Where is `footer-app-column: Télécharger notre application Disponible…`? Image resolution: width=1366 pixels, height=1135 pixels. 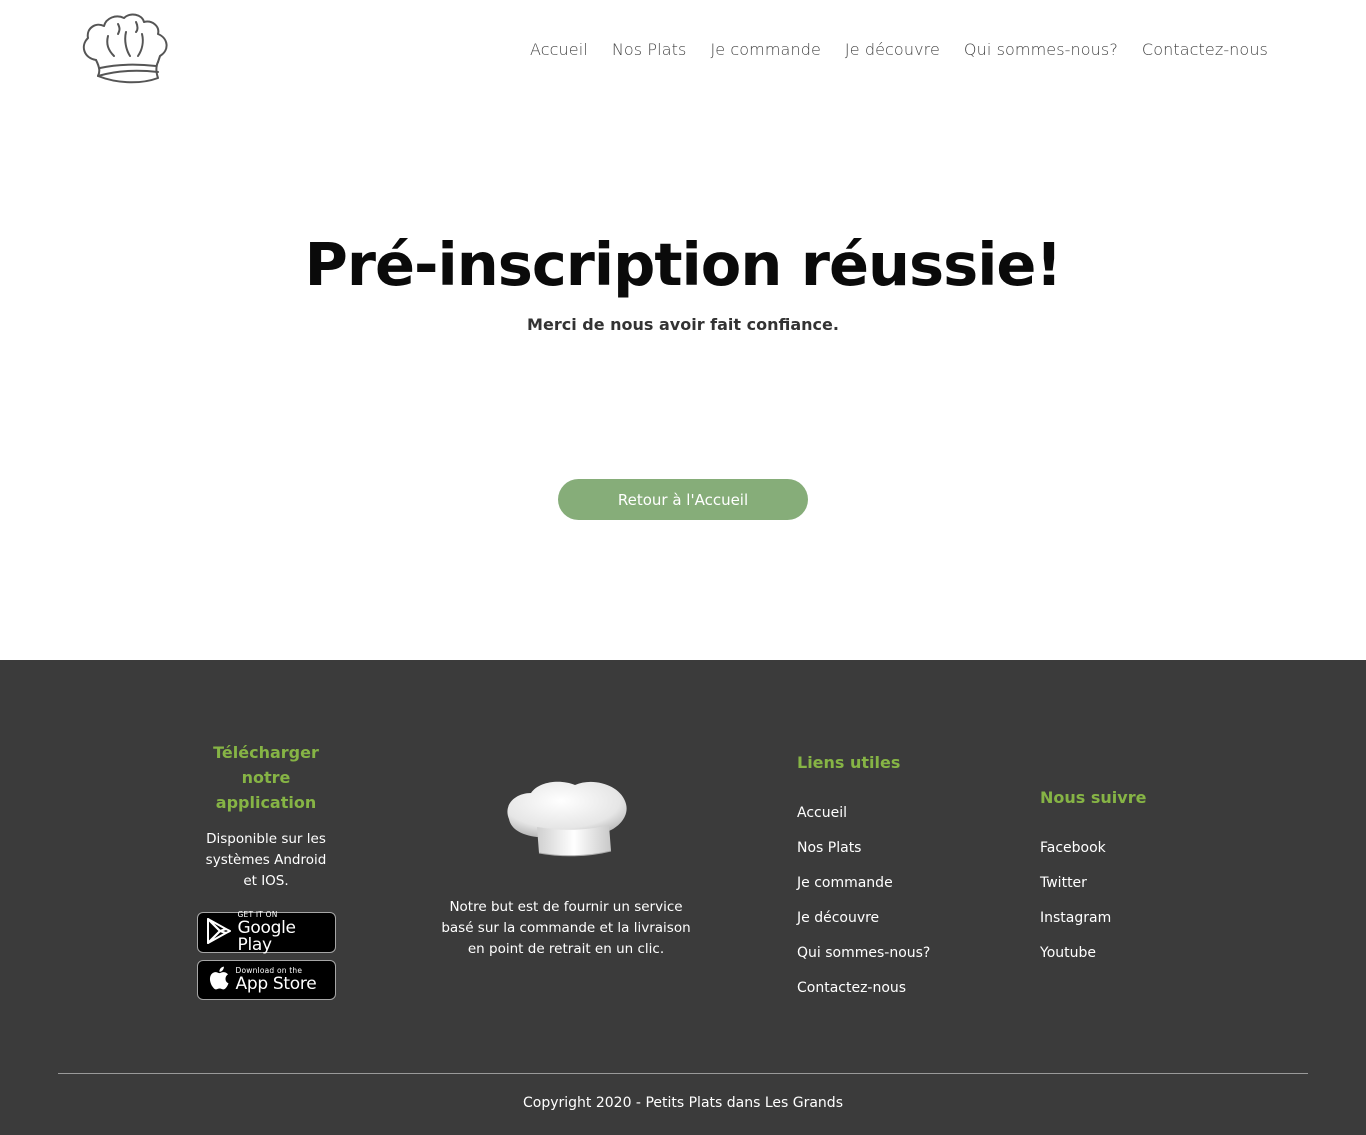 footer-app-column: Télécharger notre application Disponible… is located at coordinates (266, 870).